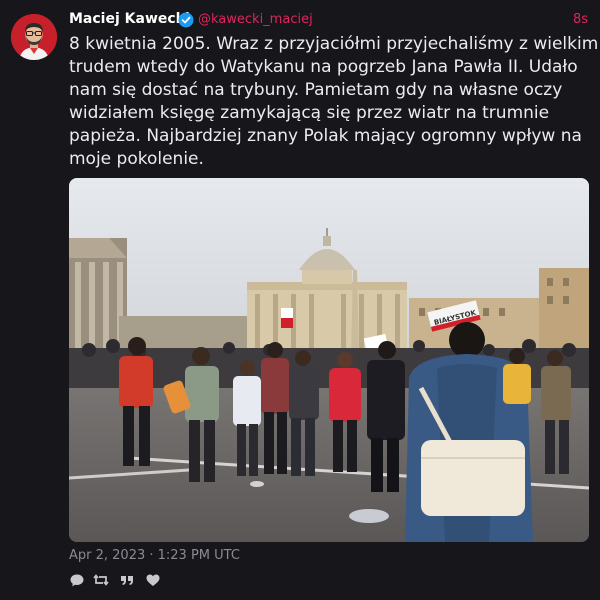 The width and height of the screenshot is (600, 600). Describe the element at coordinates (255, 19) in the screenshot. I see `author-handle: @kawecki_maciej` at that location.